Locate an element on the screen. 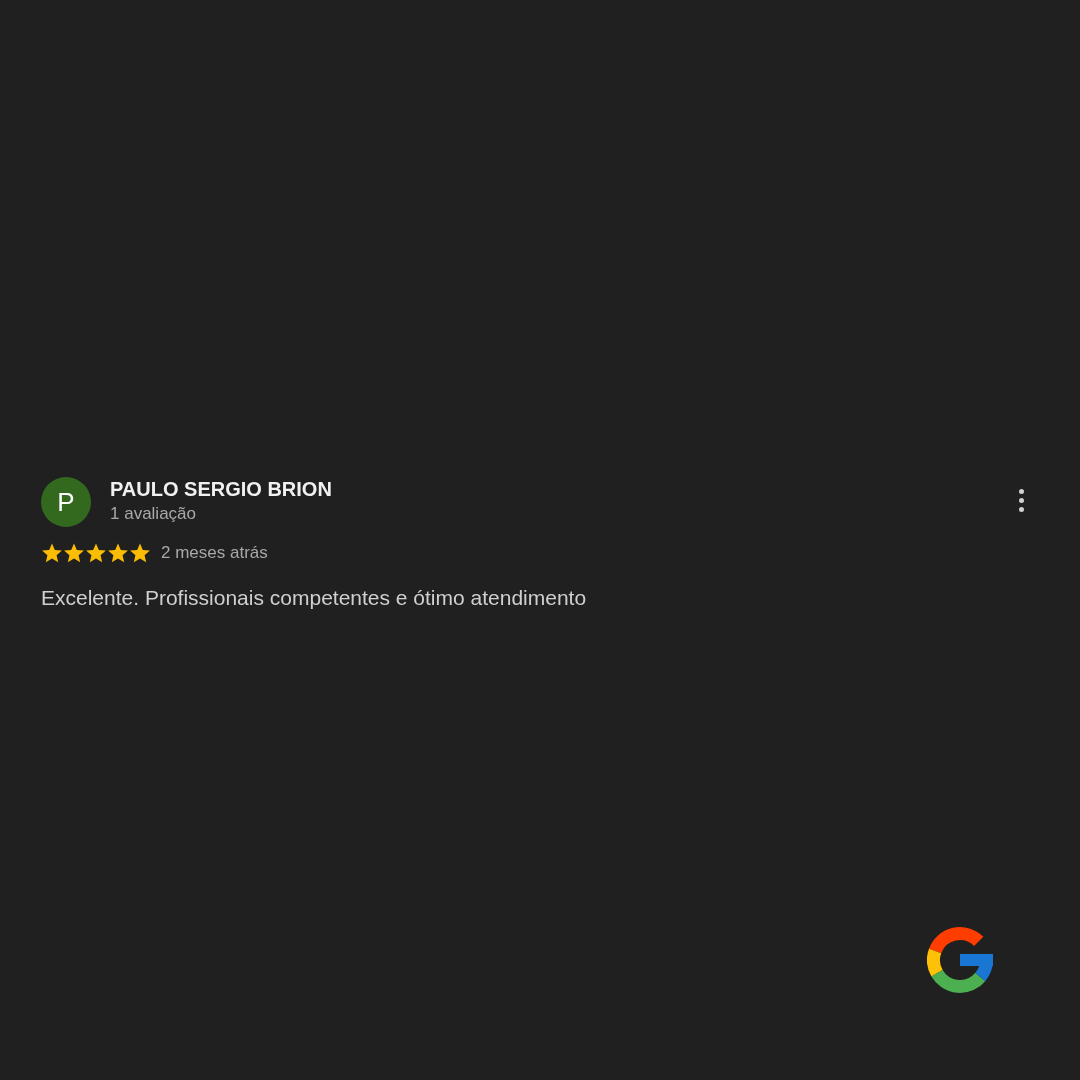 This screenshot has height=1080, width=1080. google-logo is located at coordinates (960, 960).